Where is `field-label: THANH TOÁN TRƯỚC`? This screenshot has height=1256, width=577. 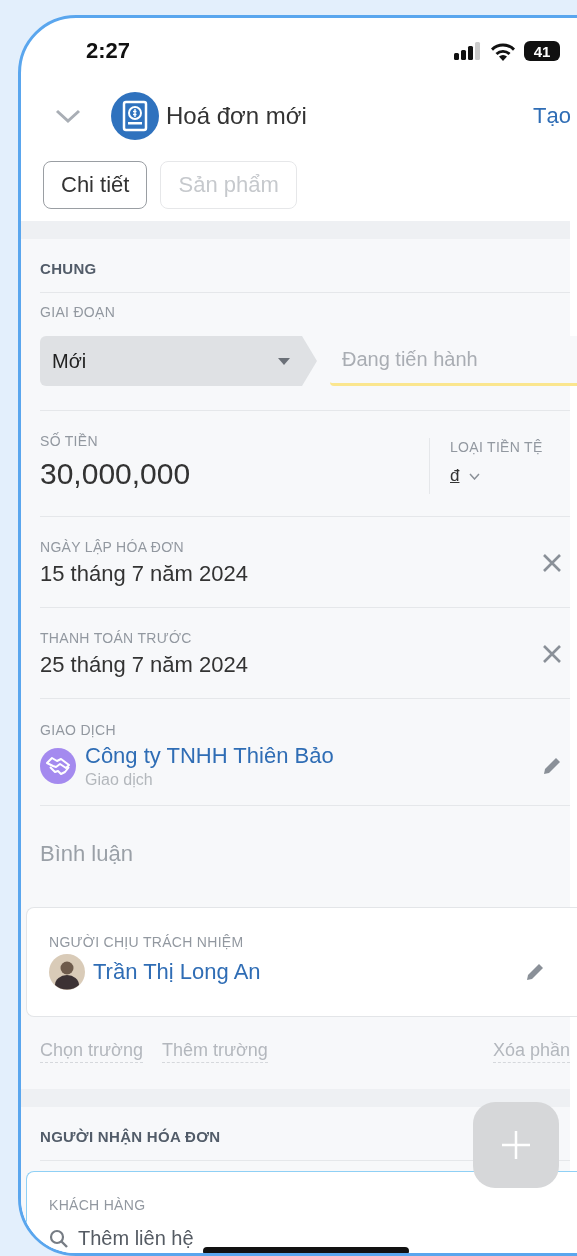
field-label: THANH TOÁN TRƯỚC is located at coordinates (116, 638).